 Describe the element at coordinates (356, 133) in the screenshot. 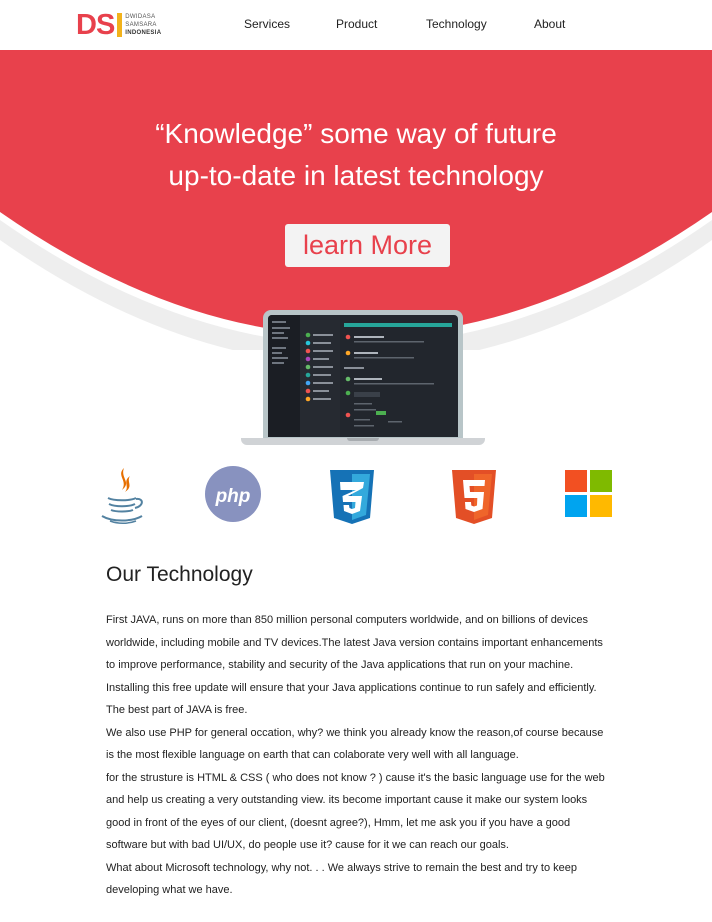

I see `hero-title-line-1: “Knowledge” some way of future` at that location.